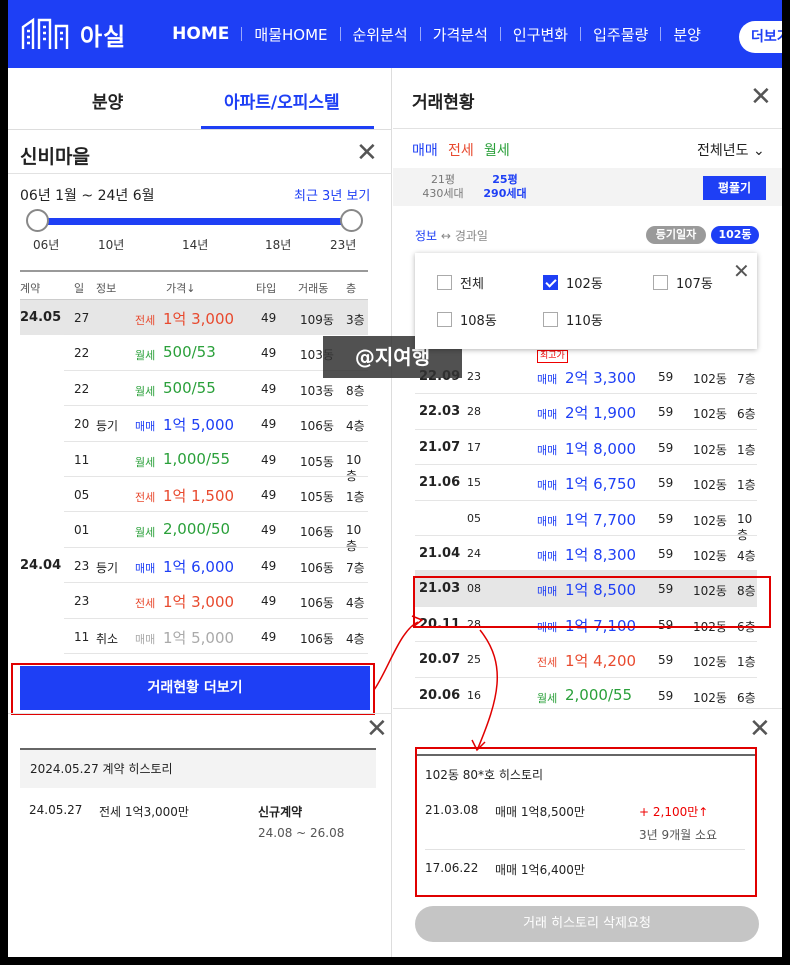 The height and width of the screenshot is (965, 790). Describe the element at coordinates (586, 301) in the screenshot. I see `dong-filter-popup: ✕ 전체 102동 107동 108동 110동` at that location.